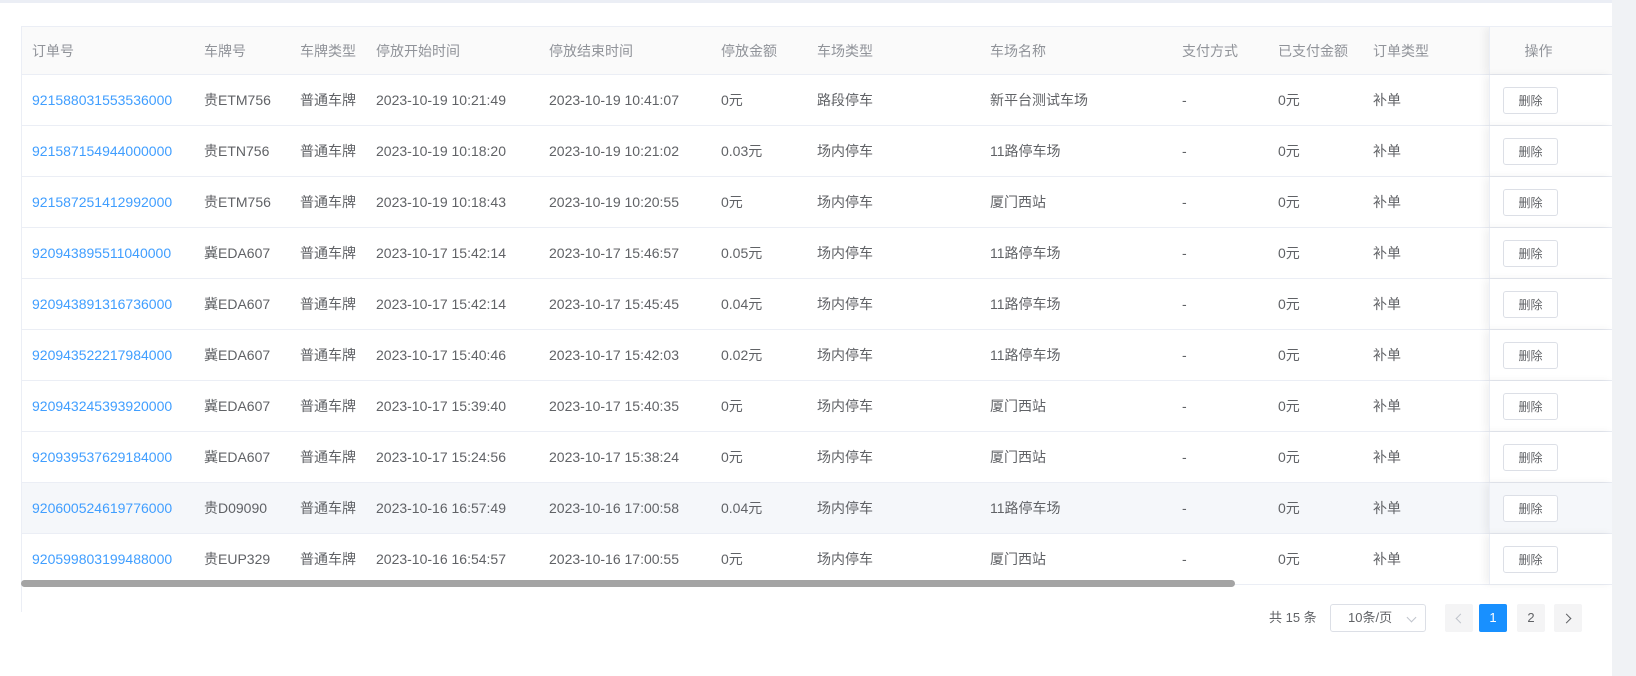 This screenshot has height=676, width=1636. What do you see at coordinates (53, 50) in the screenshot?
I see `column-header-order-no: 订单号` at bounding box center [53, 50].